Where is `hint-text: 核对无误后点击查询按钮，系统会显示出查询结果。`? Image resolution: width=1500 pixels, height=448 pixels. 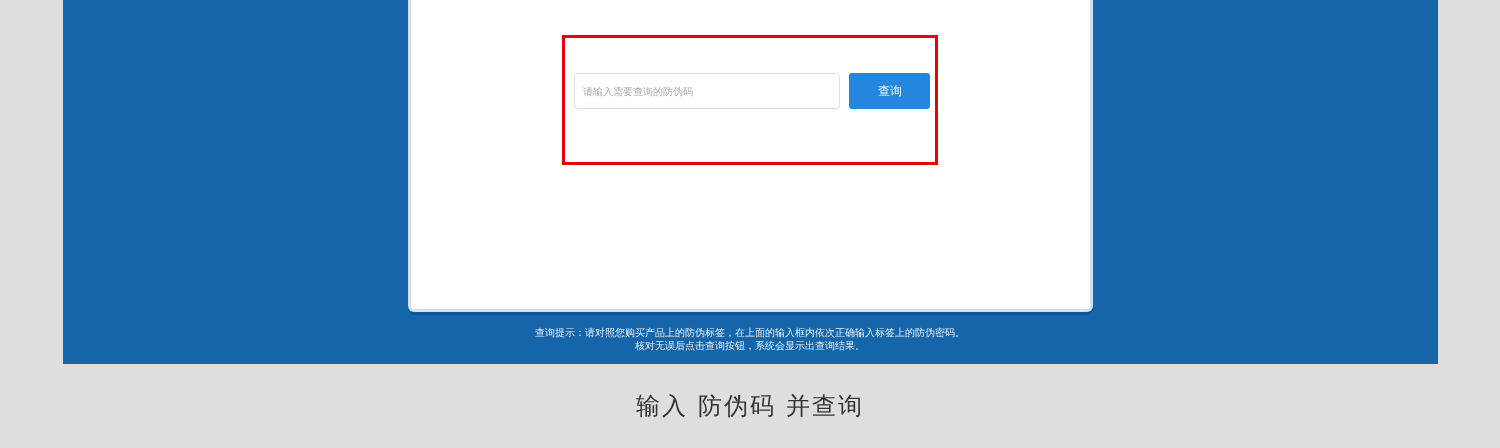 hint-text: 核对无误后点击查询按钮，系统会显示出查询结果。 is located at coordinates (750, 345).